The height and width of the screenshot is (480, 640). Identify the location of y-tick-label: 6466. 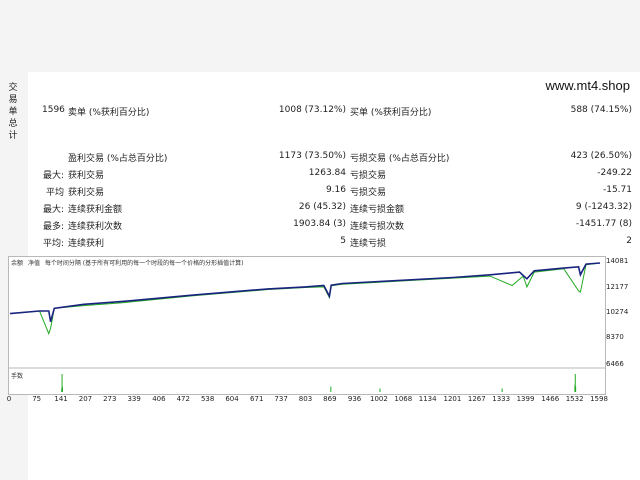
(615, 364).